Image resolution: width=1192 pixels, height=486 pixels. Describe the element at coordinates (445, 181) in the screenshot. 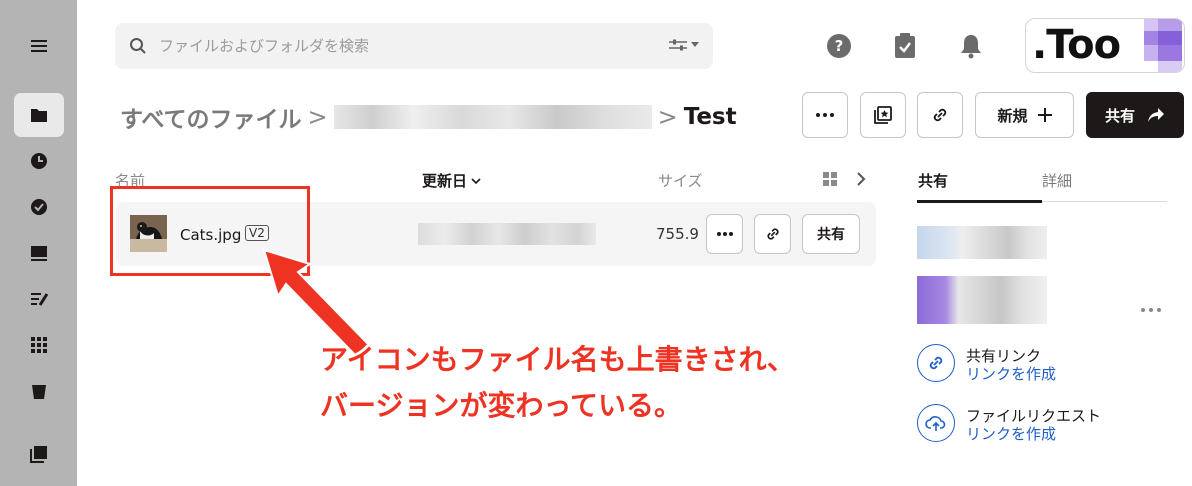

I see `column-header-modified-label: 更新日` at that location.